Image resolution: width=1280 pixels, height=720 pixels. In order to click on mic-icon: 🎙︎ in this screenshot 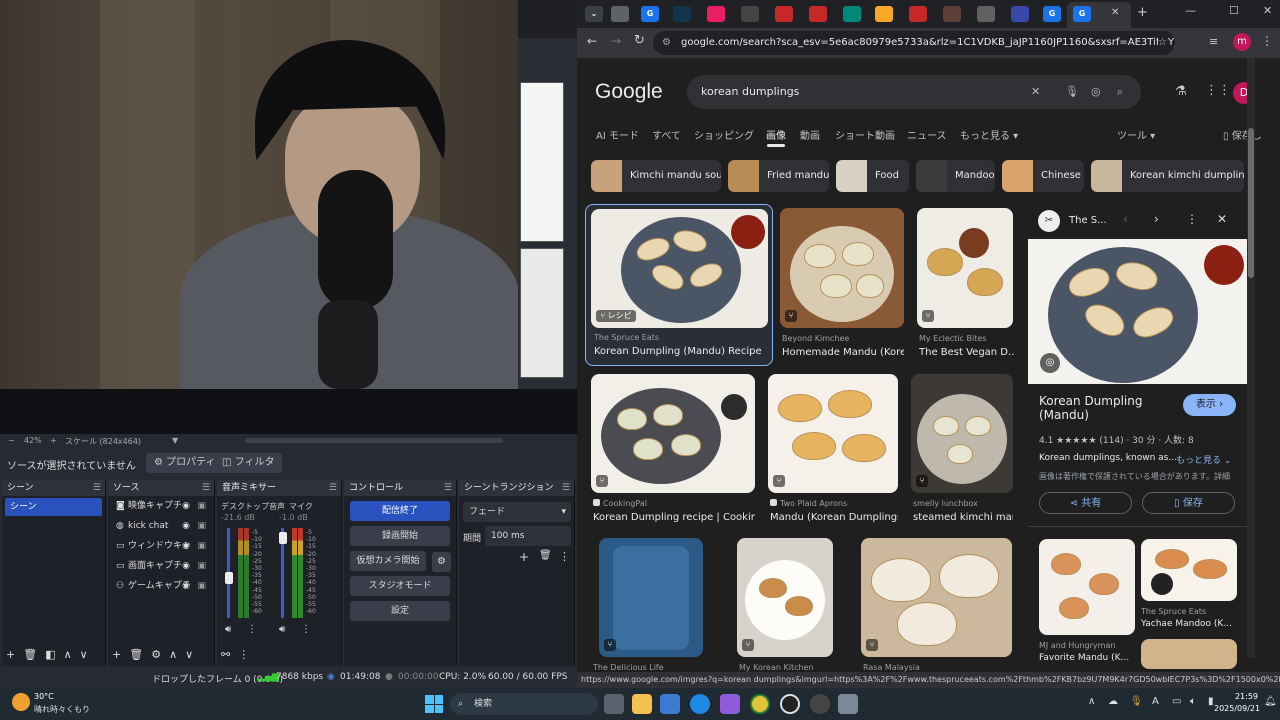, I will do `click(1136, 701)`.